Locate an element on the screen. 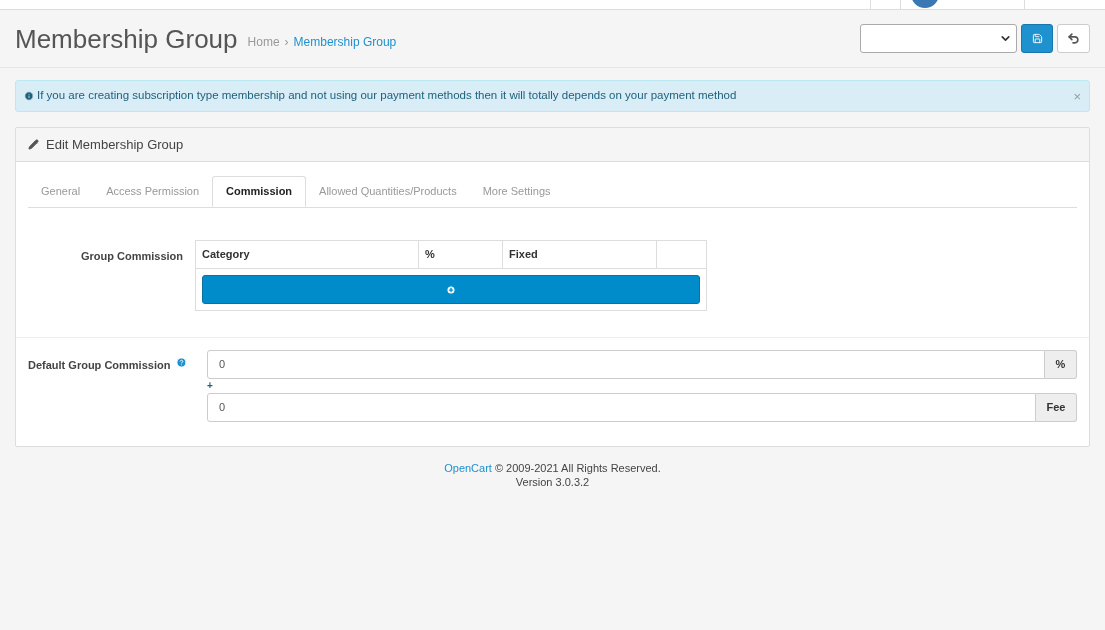 This screenshot has width=1105, height=630. tab: Allowed Quantities/Products is located at coordinates (388, 191).